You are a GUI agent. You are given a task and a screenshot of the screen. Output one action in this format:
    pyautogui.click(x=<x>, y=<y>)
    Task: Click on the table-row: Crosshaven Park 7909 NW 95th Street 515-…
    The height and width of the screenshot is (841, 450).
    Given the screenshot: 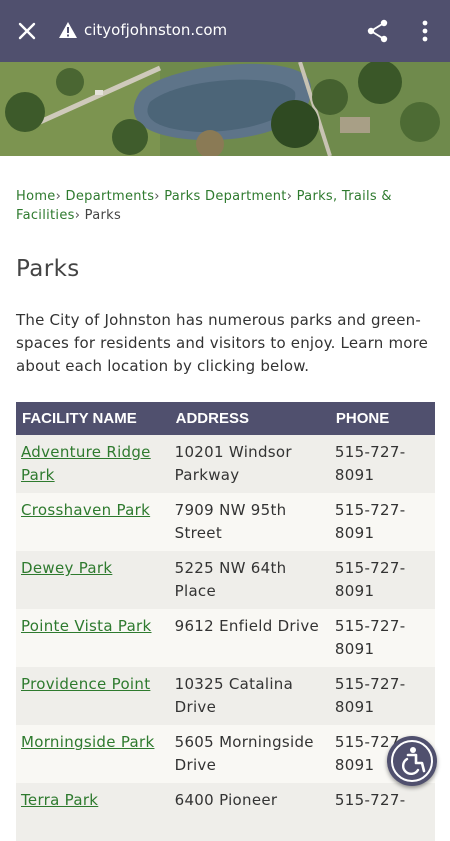 What is the action you would take?
    pyautogui.click(x=225, y=522)
    